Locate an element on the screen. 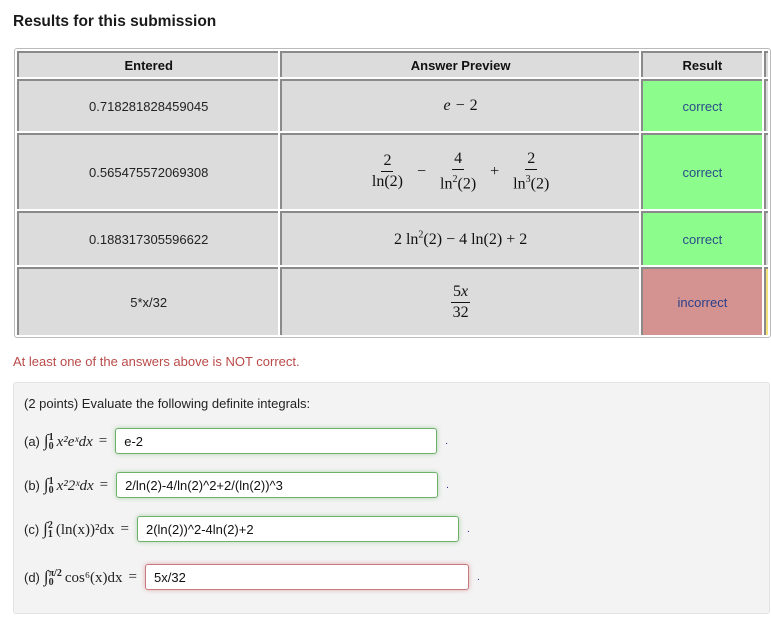 The width and height of the screenshot is (771, 620). entered-value: 0.565475572069308 is located at coordinates (148, 171).